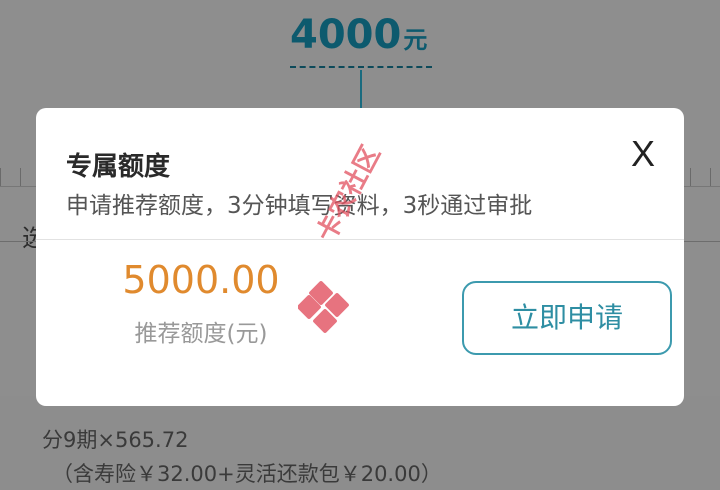 The image size is (720, 490). What do you see at coordinates (20, 241) in the screenshot?
I see `background-divider-left` at bounding box center [20, 241].